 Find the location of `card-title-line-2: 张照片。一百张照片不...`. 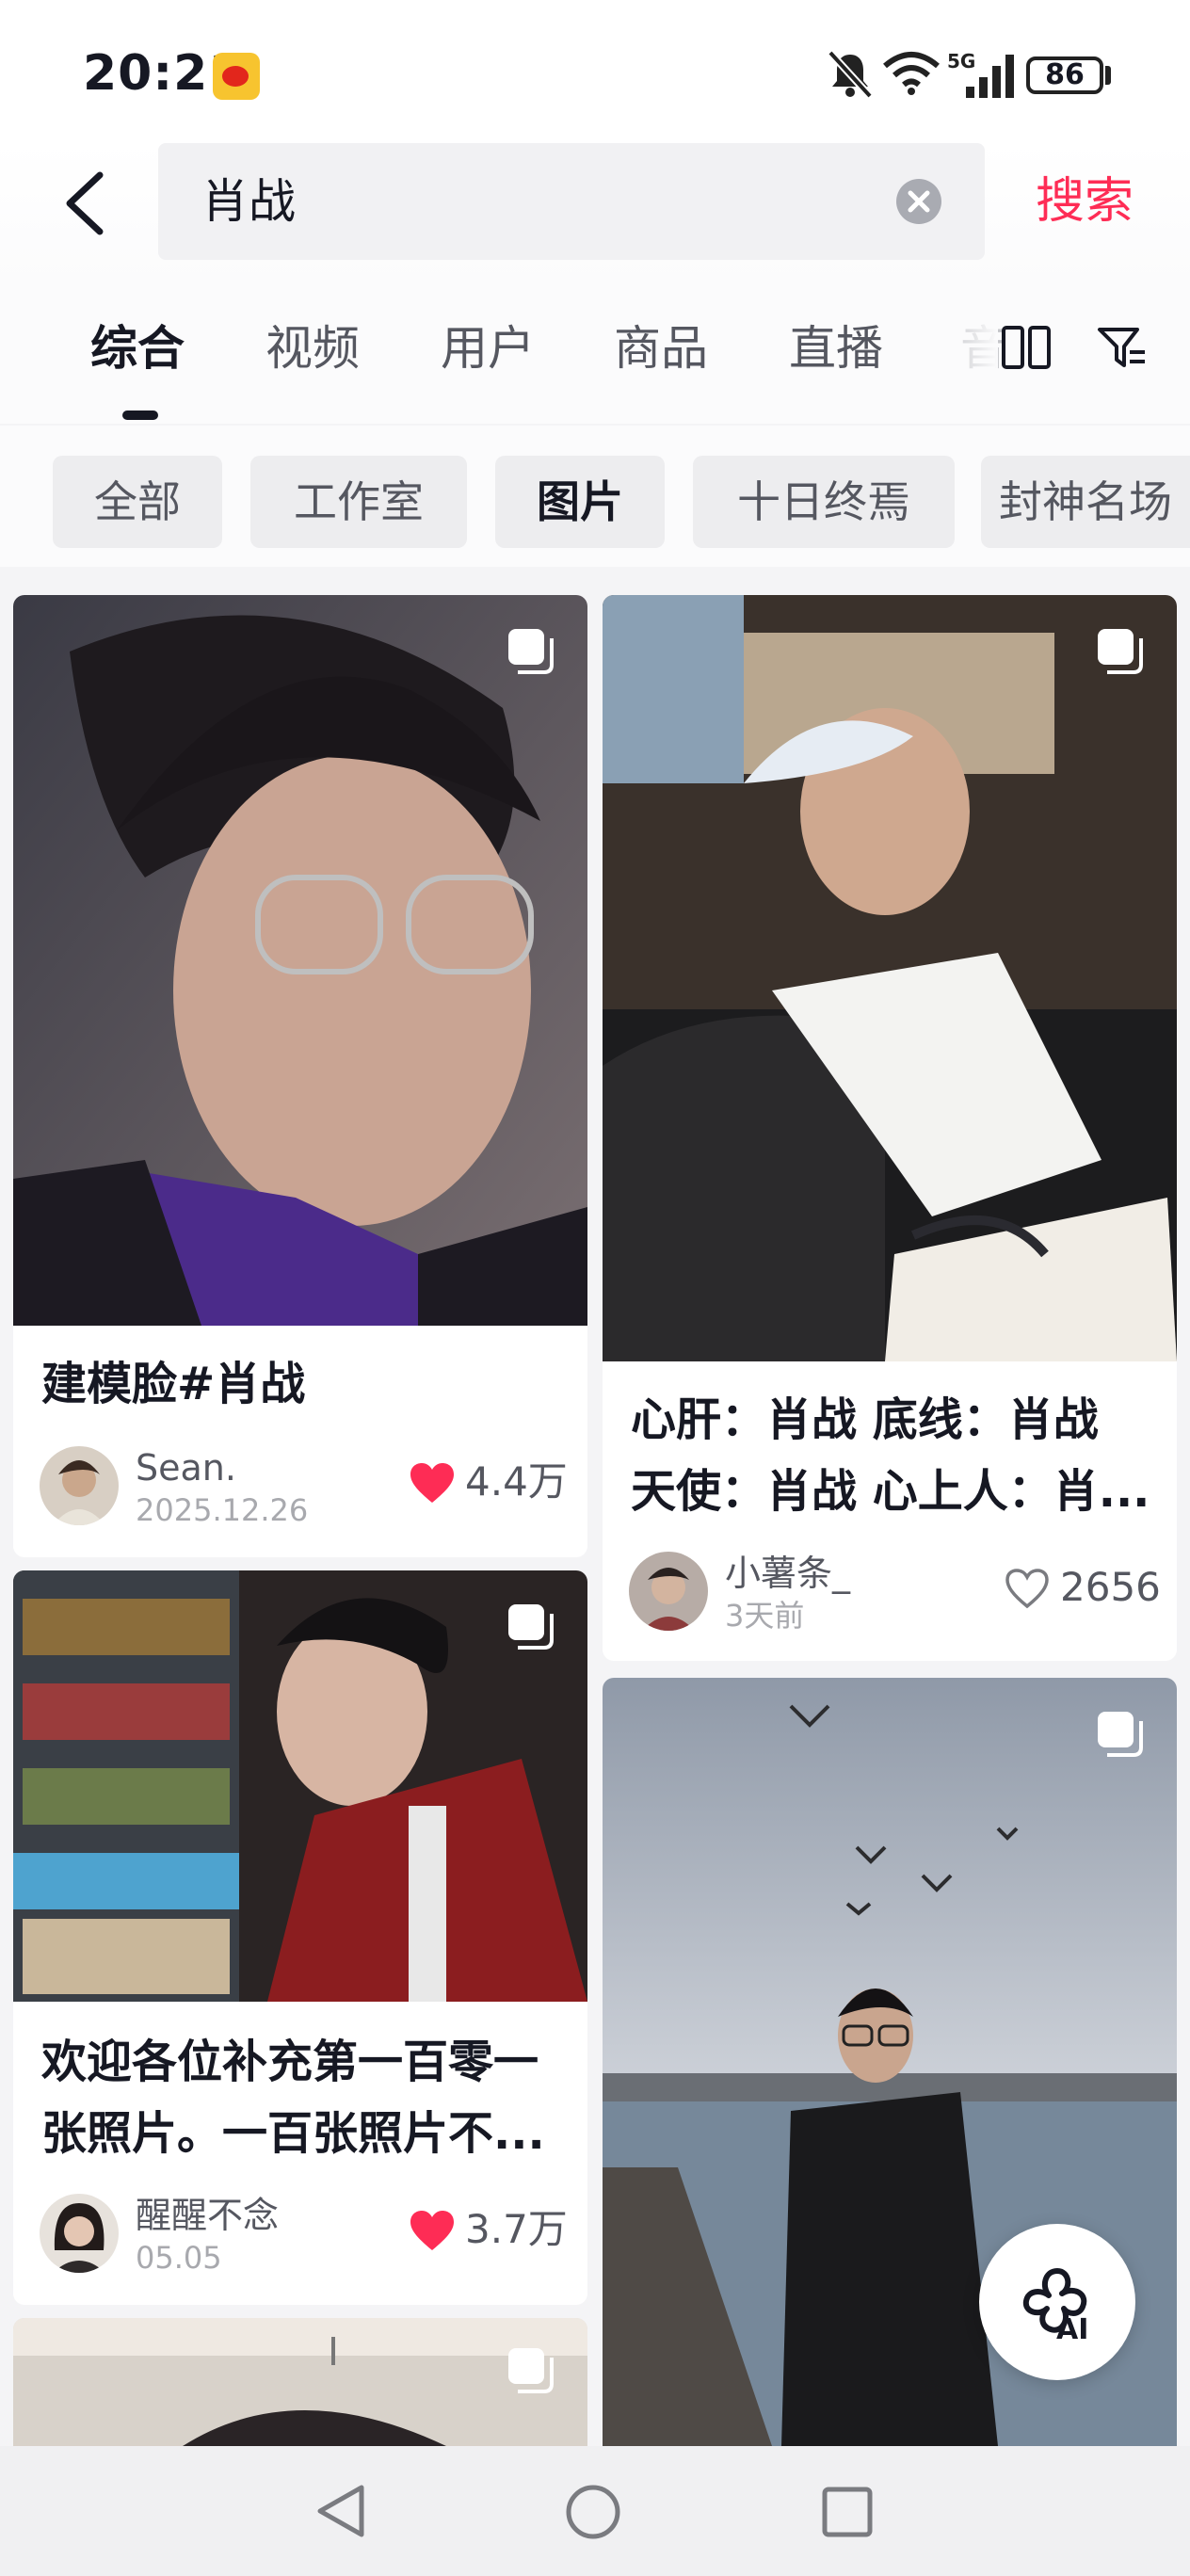

card-title-line-2: 张照片。一百张照片不... is located at coordinates (293, 2133).